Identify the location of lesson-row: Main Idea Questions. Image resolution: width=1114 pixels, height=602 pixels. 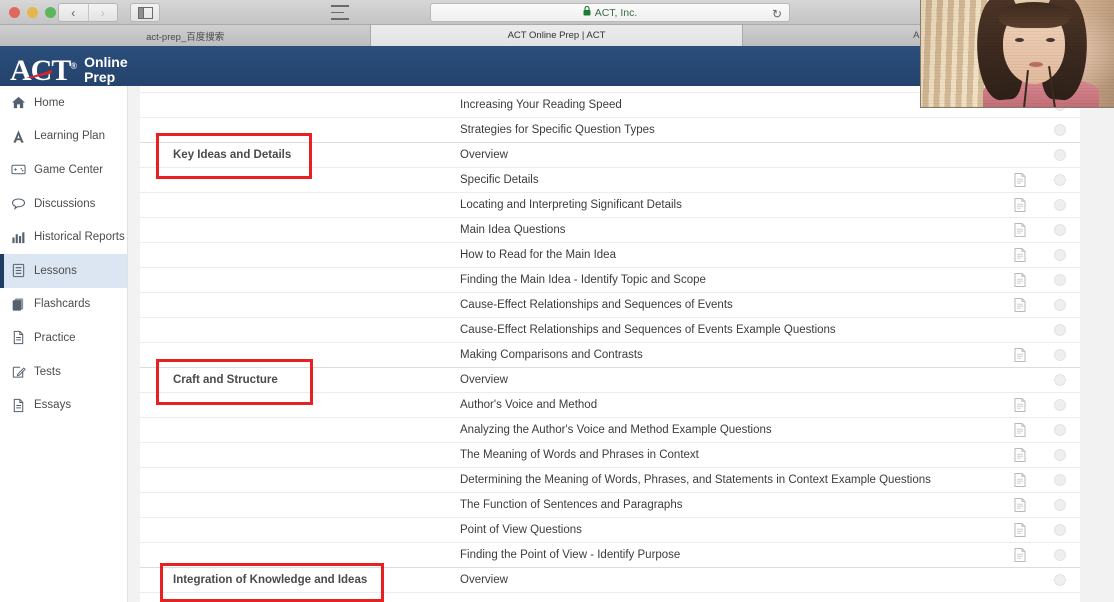
(610, 230).